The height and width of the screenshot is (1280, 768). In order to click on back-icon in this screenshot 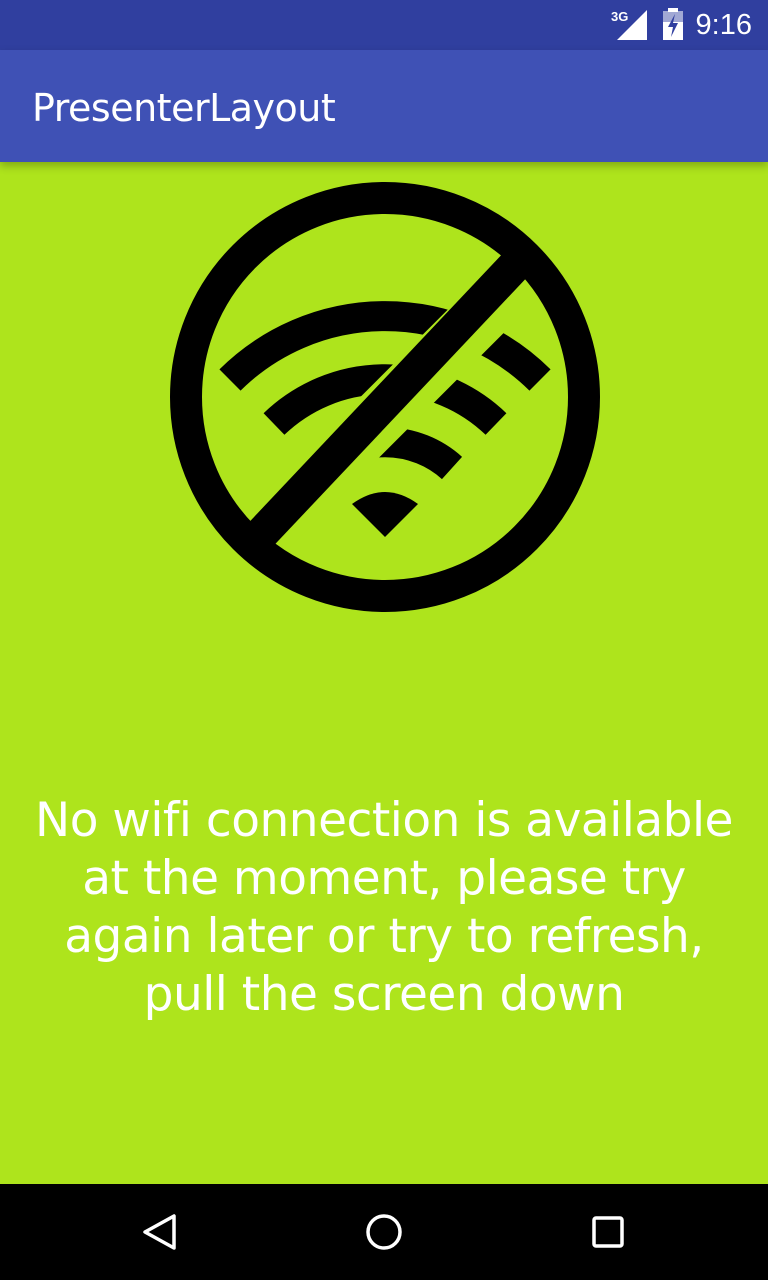, I will do `click(160, 1232)`.